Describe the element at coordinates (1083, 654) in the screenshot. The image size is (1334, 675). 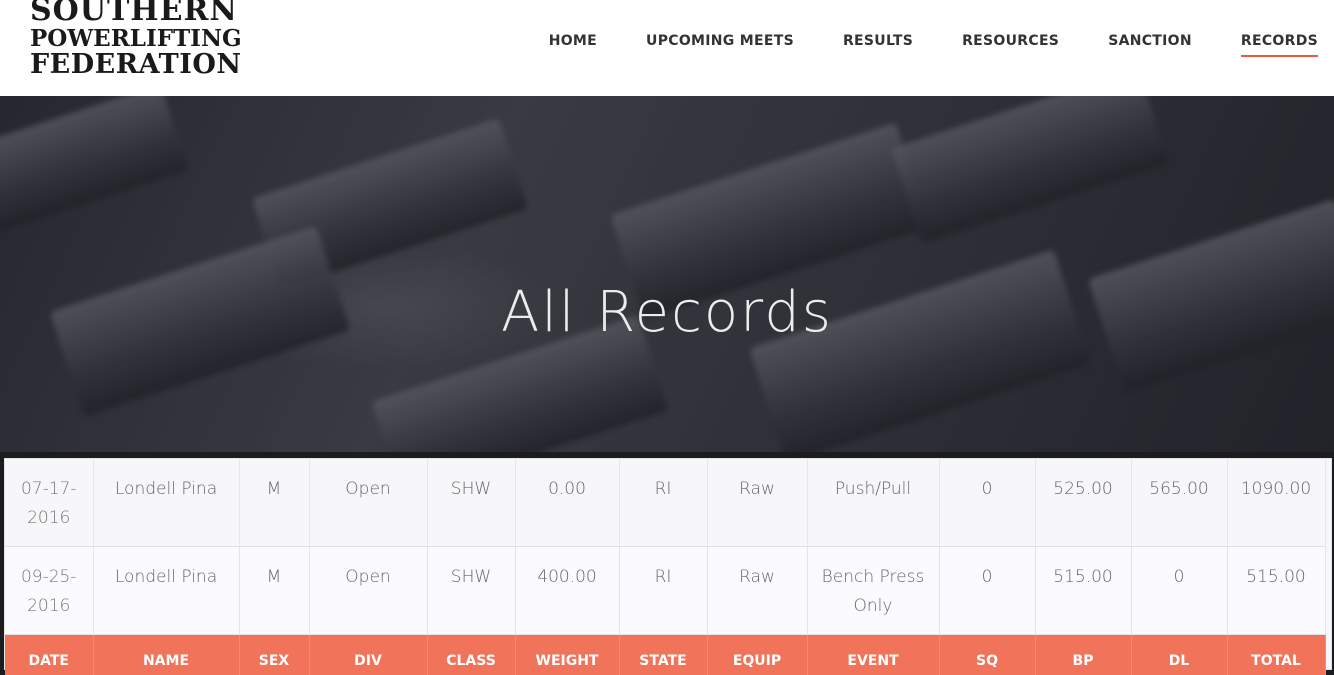
I see `column-header-bp: BP` at that location.